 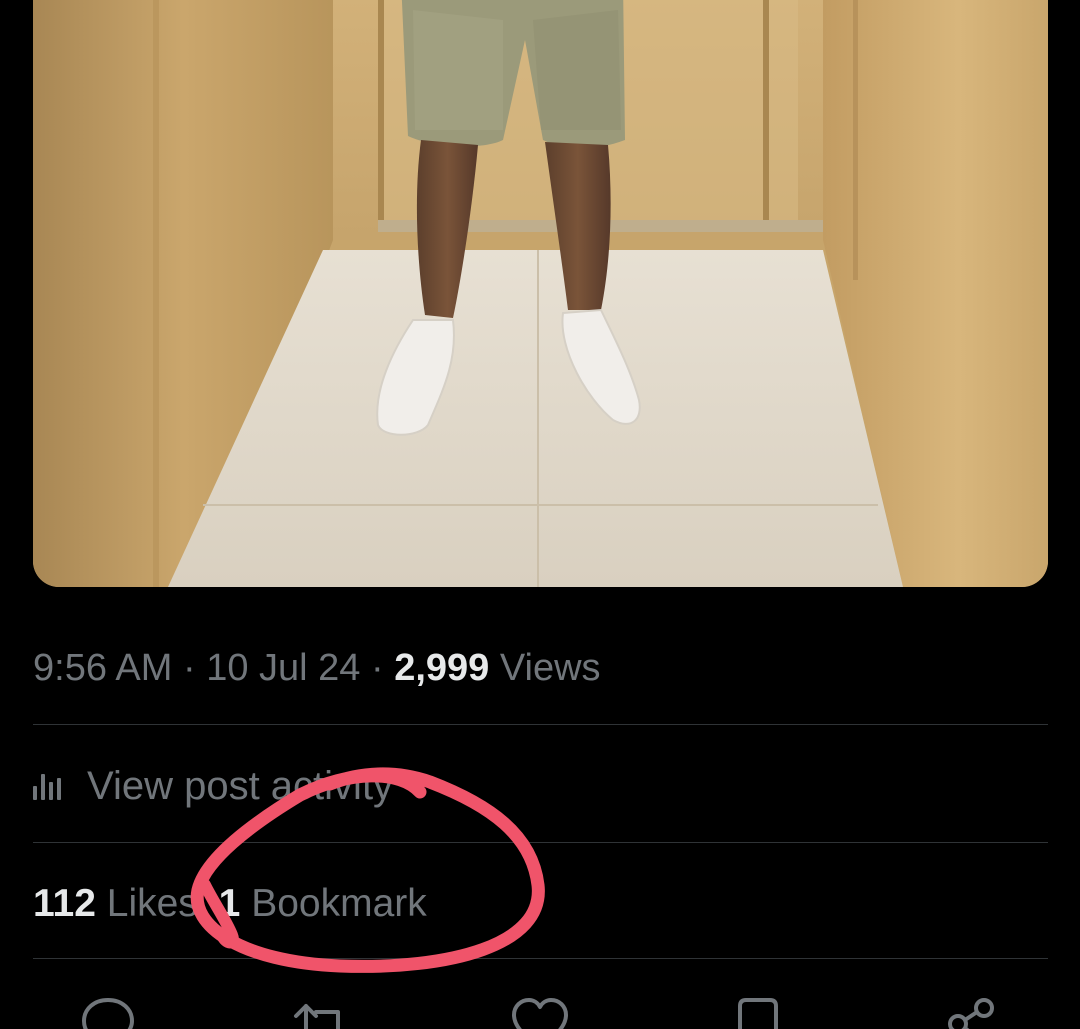 I want to click on bookmarks-count: 1, so click(x=229, y=903).